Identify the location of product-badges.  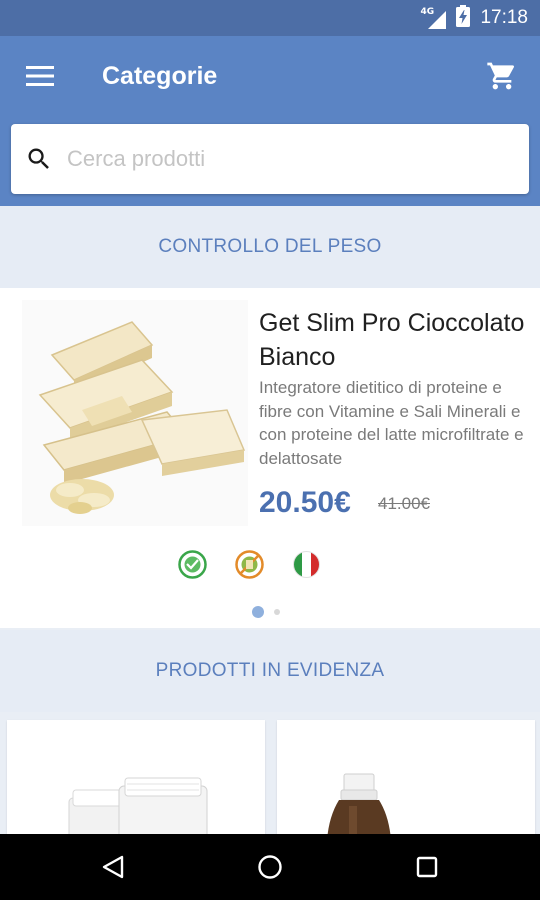
(249, 564).